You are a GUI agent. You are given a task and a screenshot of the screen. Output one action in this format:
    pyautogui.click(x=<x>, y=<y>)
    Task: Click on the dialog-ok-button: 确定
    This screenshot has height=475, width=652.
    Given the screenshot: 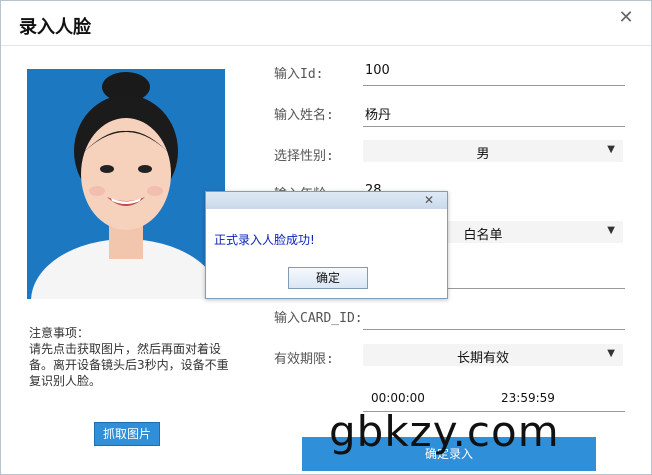 What is the action you would take?
    pyautogui.click(x=328, y=278)
    